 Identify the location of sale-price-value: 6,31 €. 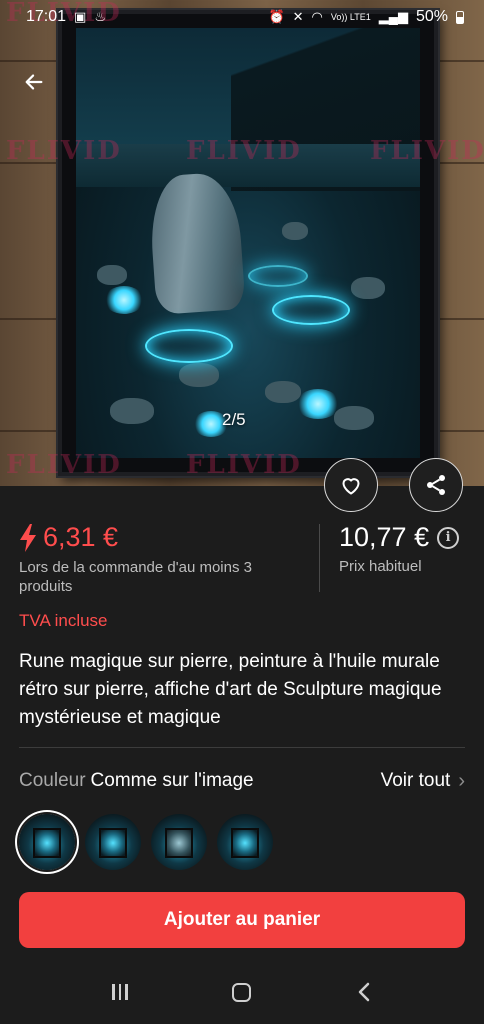
(81, 537).